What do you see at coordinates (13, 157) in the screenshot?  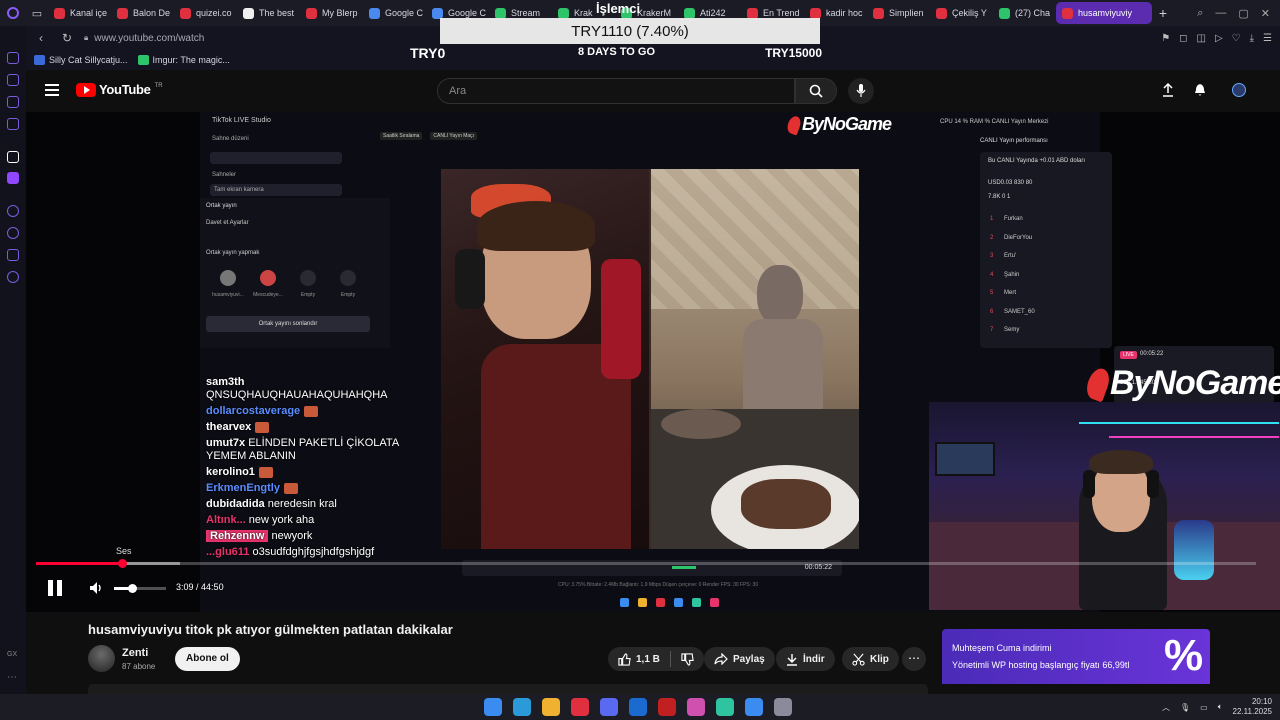 I see `ai-icon` at bounding box center [13, 157].